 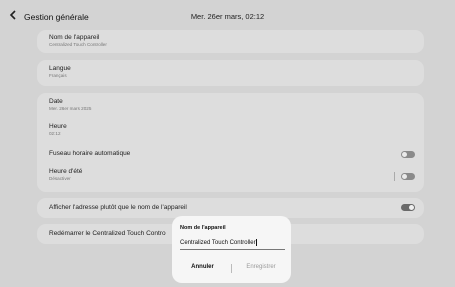 I want to click on save-button: Enregistrer, so click(x=261, y=267).